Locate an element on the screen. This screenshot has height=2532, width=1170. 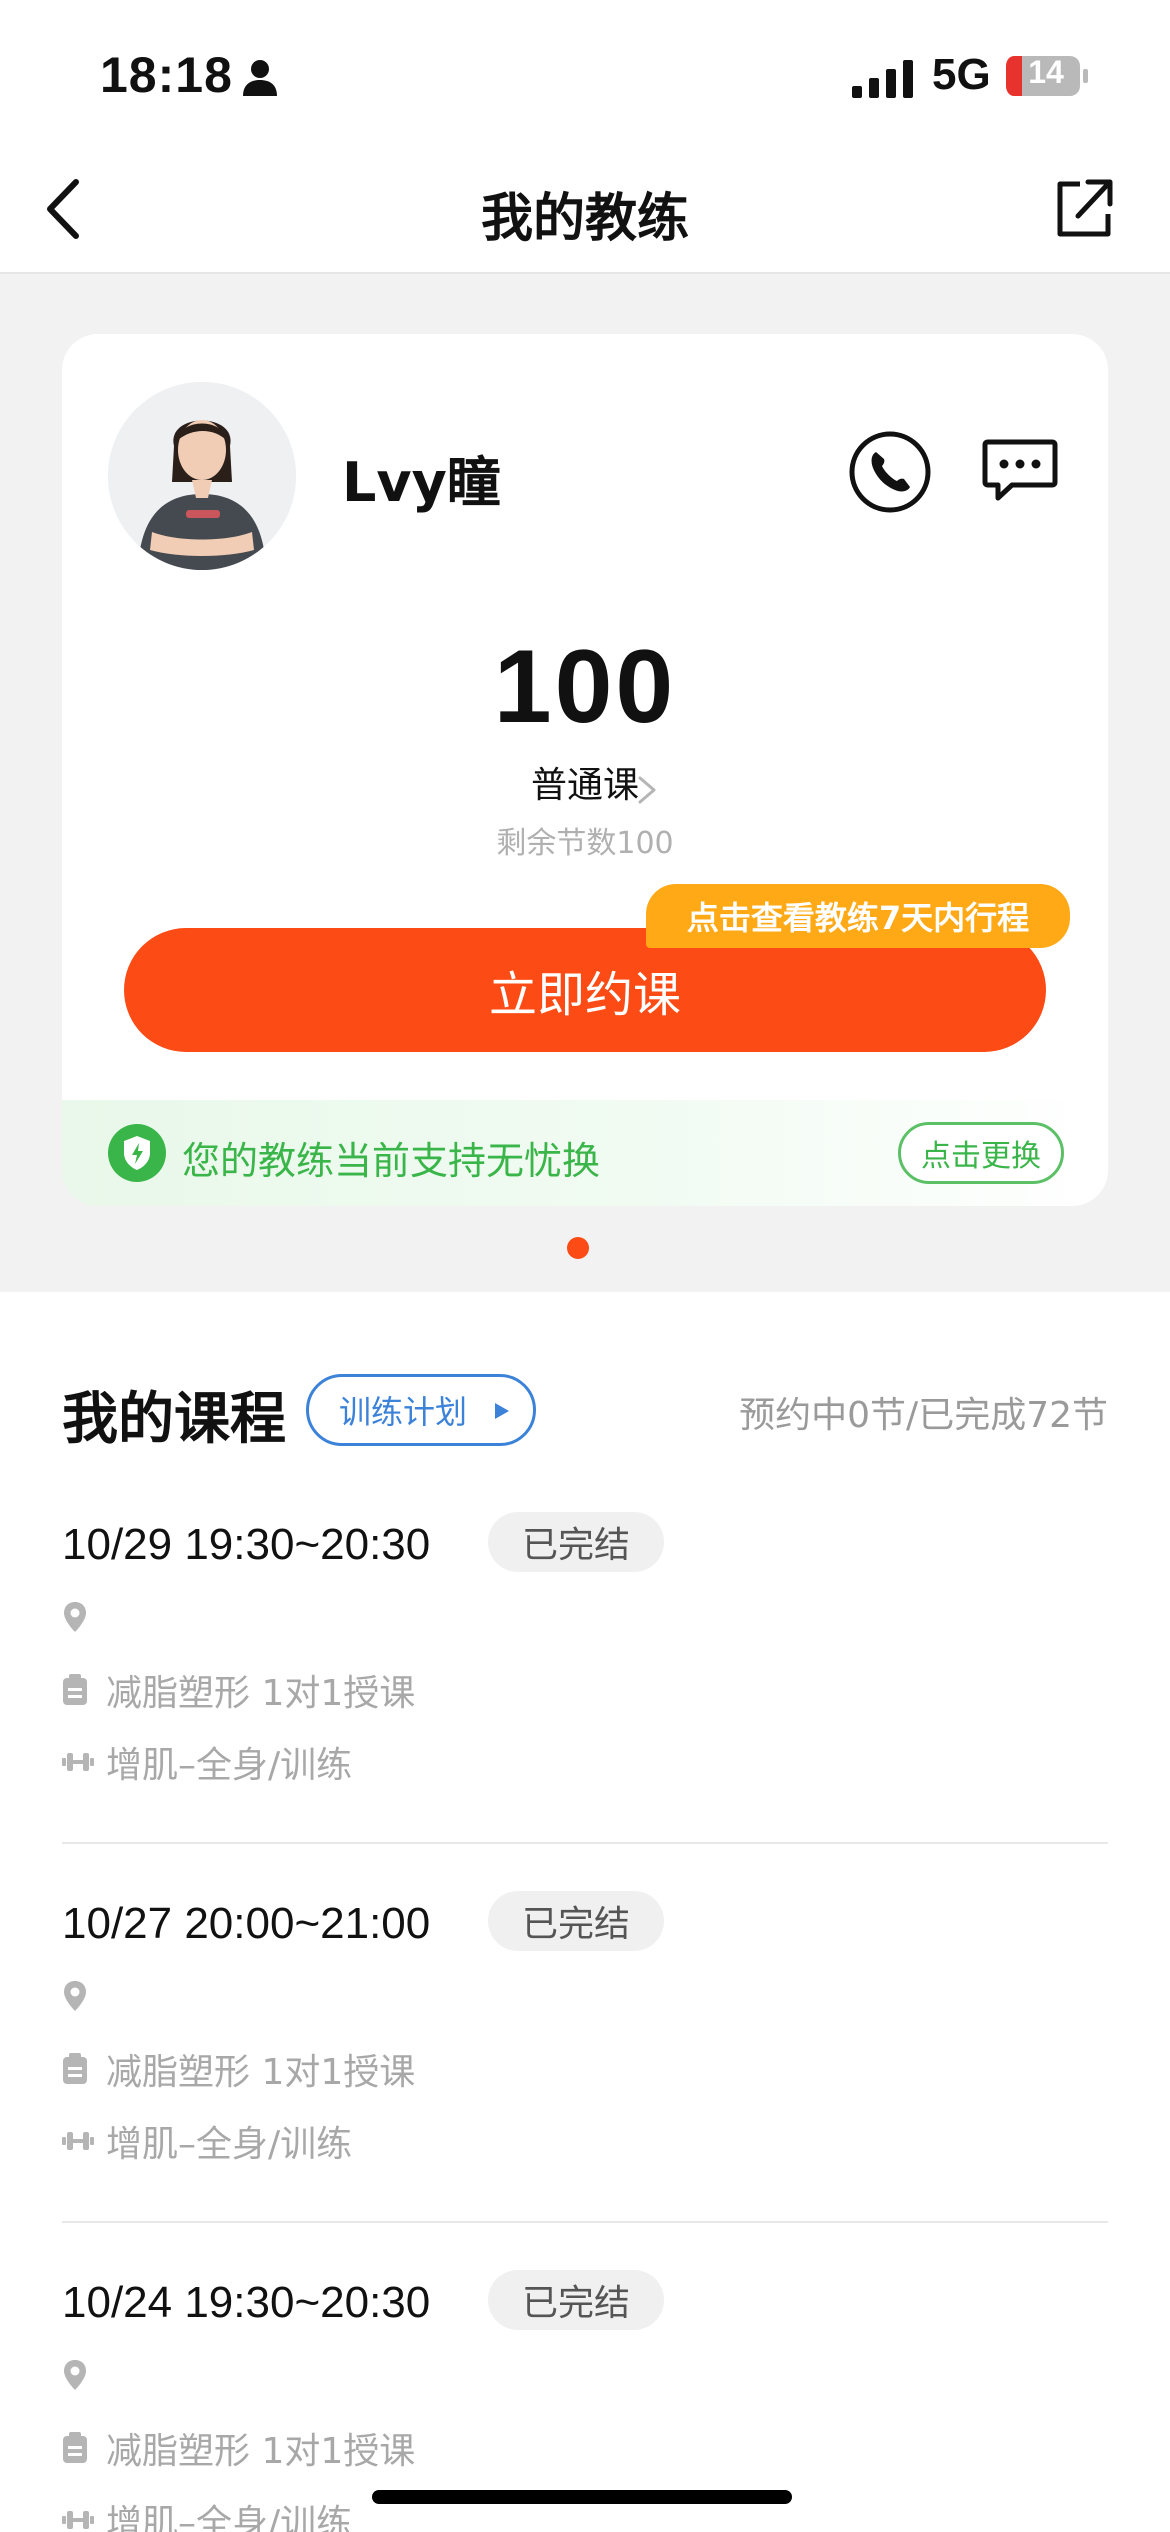
guarantee-text: 您的教练当前支持无忧换 is located at coordinates (391, 1161).